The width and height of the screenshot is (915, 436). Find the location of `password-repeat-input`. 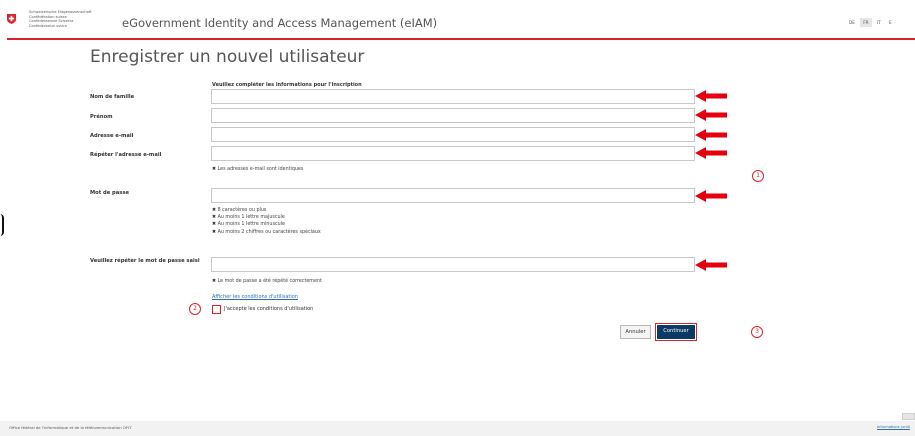

password-repeat-input is located at coordinates (453, 264).